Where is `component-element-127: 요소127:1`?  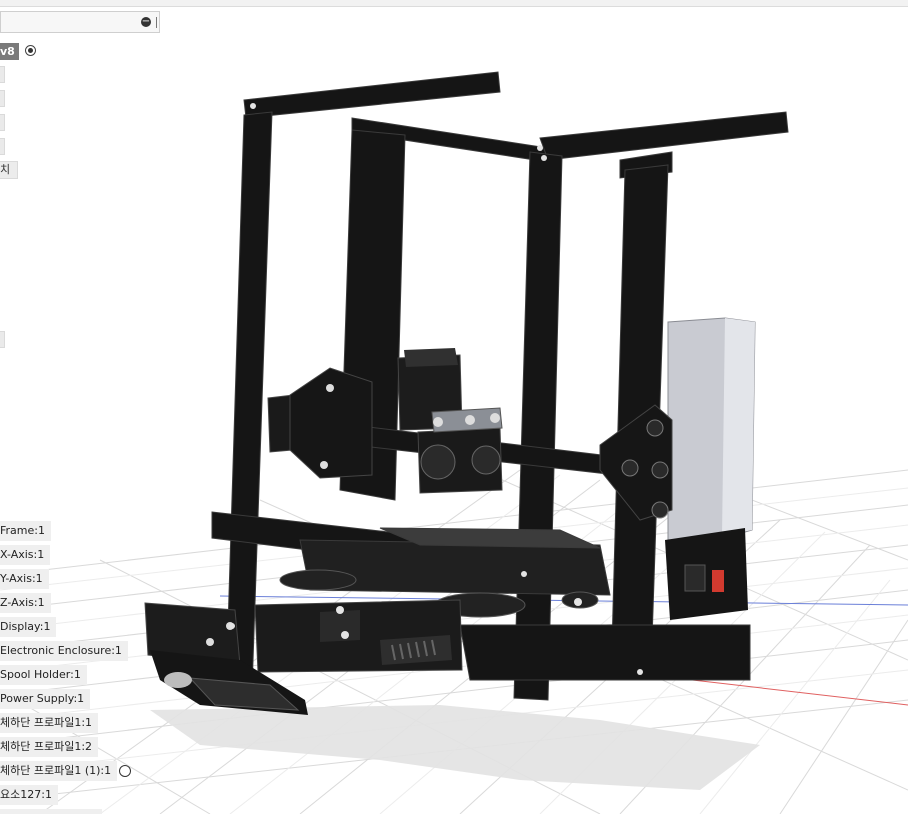 component-element-127: 요소127:1 is located at coordinates (29, 795).